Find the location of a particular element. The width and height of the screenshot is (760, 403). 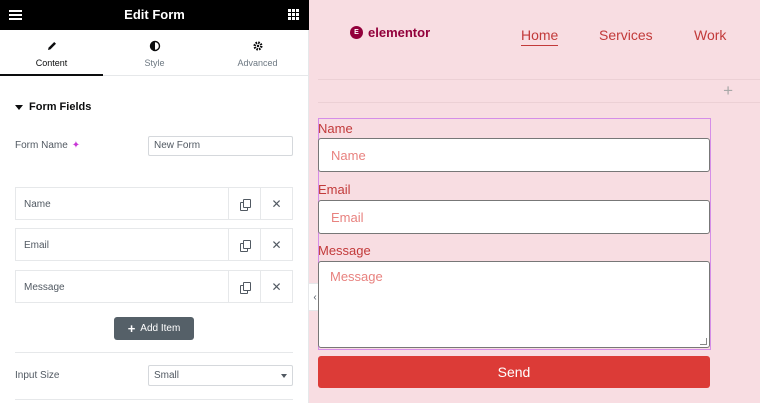

repeater-item-email: Email ✕ is located at coordinates (154, 244).